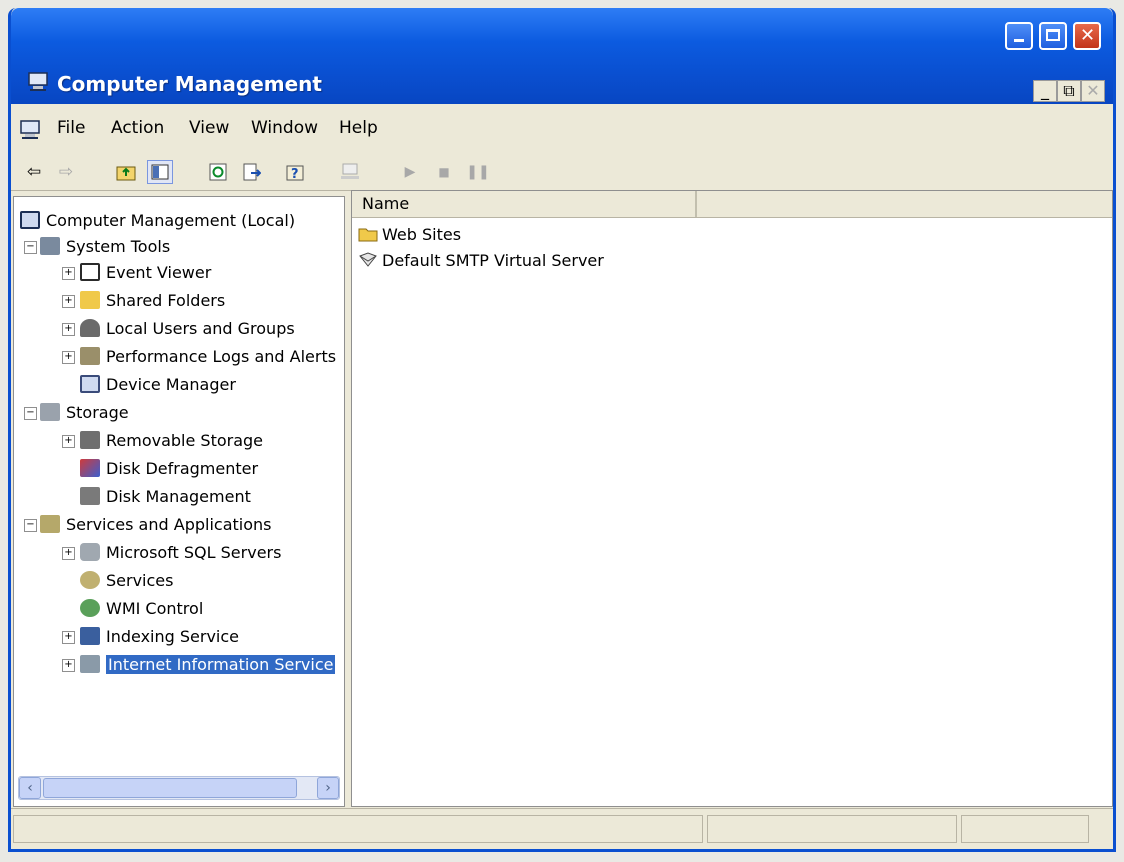 This screenshot has height=862, width=1124. What do you see at coordinates (221, 356) in the screenshot?
I see `tree-node-label: Performance Logs and Alerts` at bounding box center [221, 356].